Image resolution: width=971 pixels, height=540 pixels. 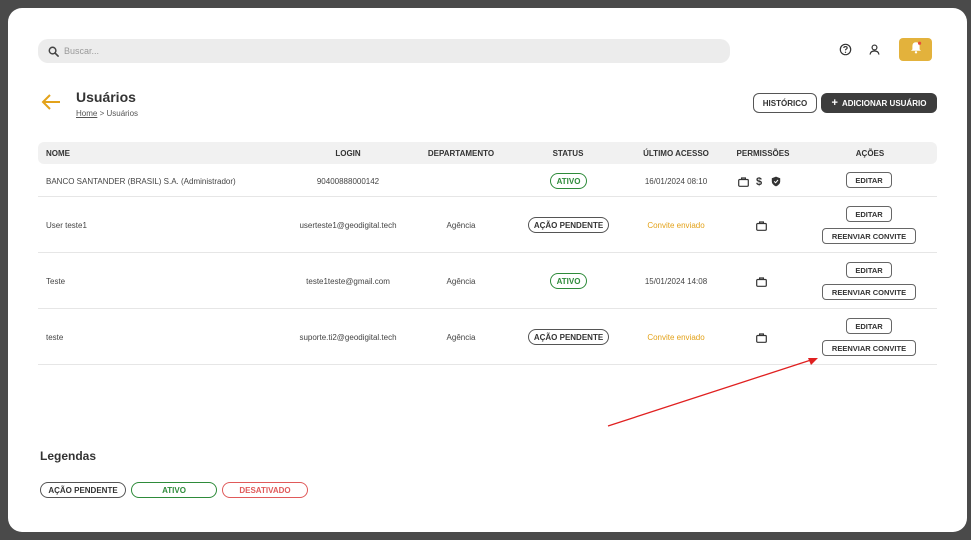 What do you see at coordinates (348, 153) in the screenshot?
I see `column-header-login: LOGIN` at bounding box center [348, 153].